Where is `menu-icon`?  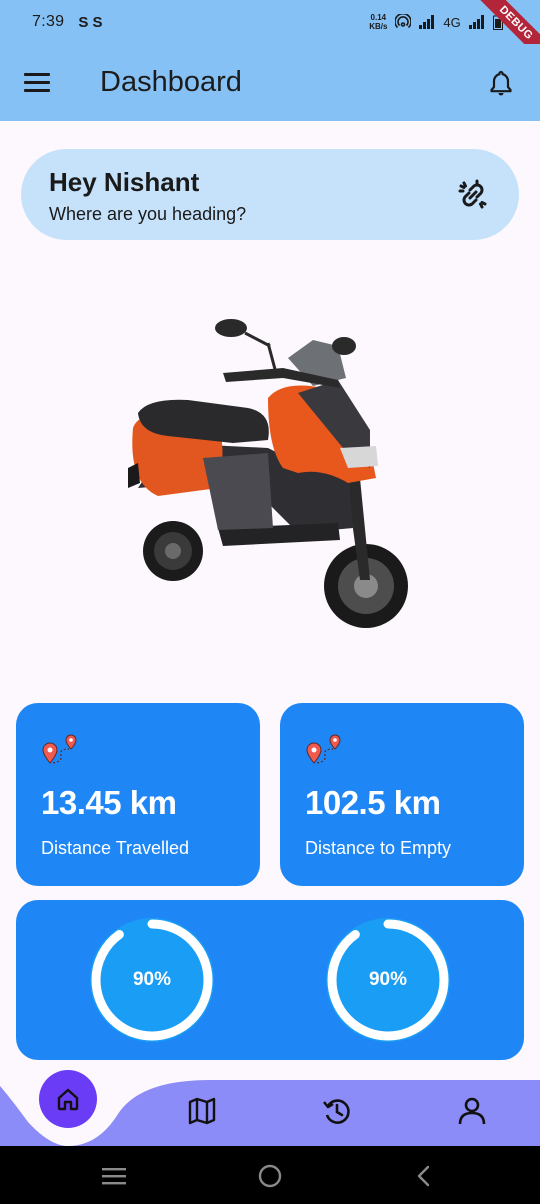 menu-icon is located at coordinates (37, 74).